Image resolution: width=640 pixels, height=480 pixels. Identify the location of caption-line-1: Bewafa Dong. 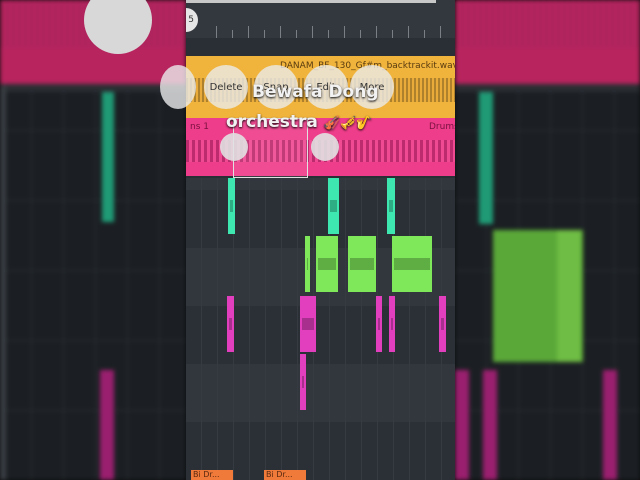
(315, 92).